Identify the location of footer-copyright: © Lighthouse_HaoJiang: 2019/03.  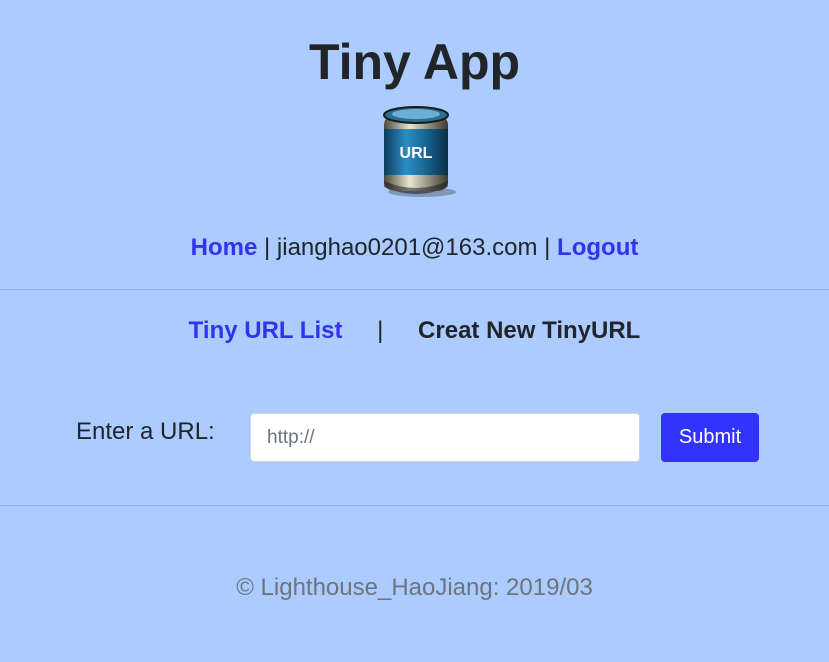
(414, 587).